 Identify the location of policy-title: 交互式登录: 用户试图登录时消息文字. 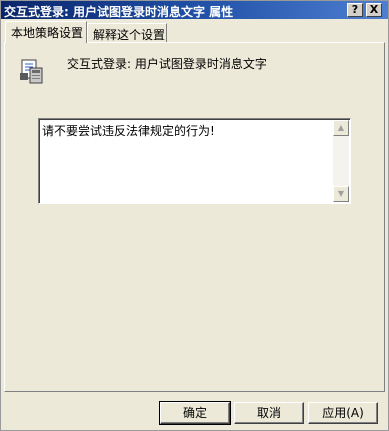
(167, 64).